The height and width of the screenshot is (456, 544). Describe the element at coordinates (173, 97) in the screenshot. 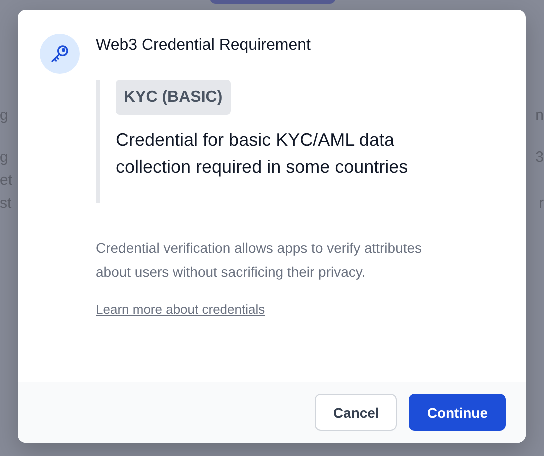

I see `credential-badge: KYC (BASIC)` at that location.